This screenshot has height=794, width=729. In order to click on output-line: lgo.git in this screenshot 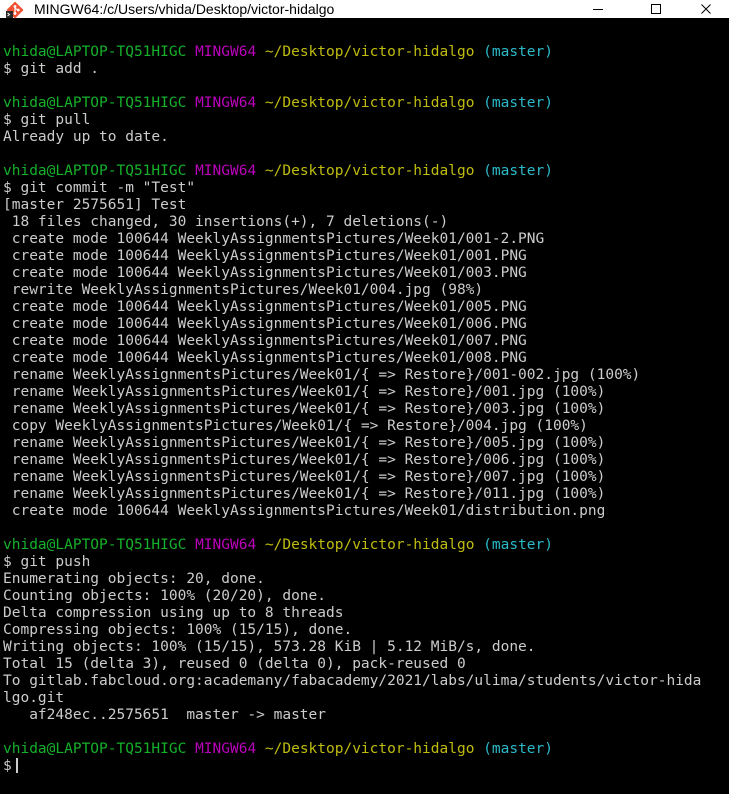, I will do `click(34, 698)`.